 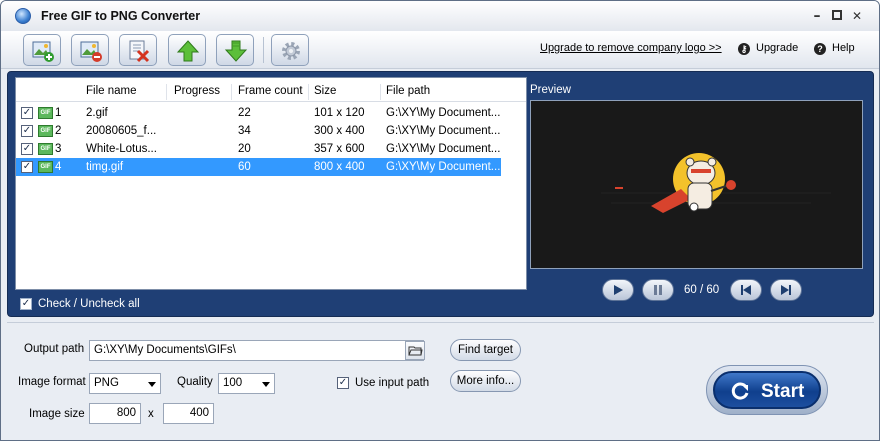 I want to click on quality-label: Quality, so click(x=195, y=382).